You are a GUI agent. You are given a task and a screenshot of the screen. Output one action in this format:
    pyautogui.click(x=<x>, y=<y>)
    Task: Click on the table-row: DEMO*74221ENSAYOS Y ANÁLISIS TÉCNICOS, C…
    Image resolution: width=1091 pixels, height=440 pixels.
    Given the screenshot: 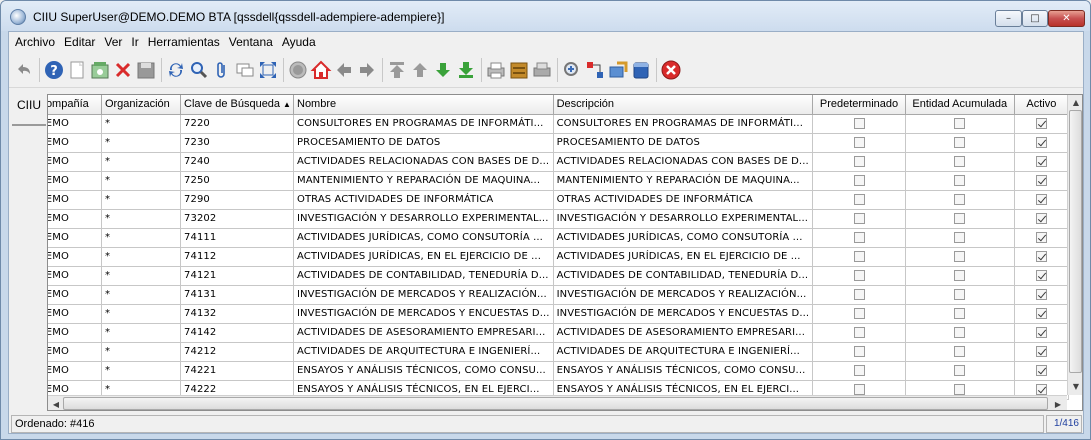 What is the action you would take?
    pyautogui.click(x=559, y=371)
    